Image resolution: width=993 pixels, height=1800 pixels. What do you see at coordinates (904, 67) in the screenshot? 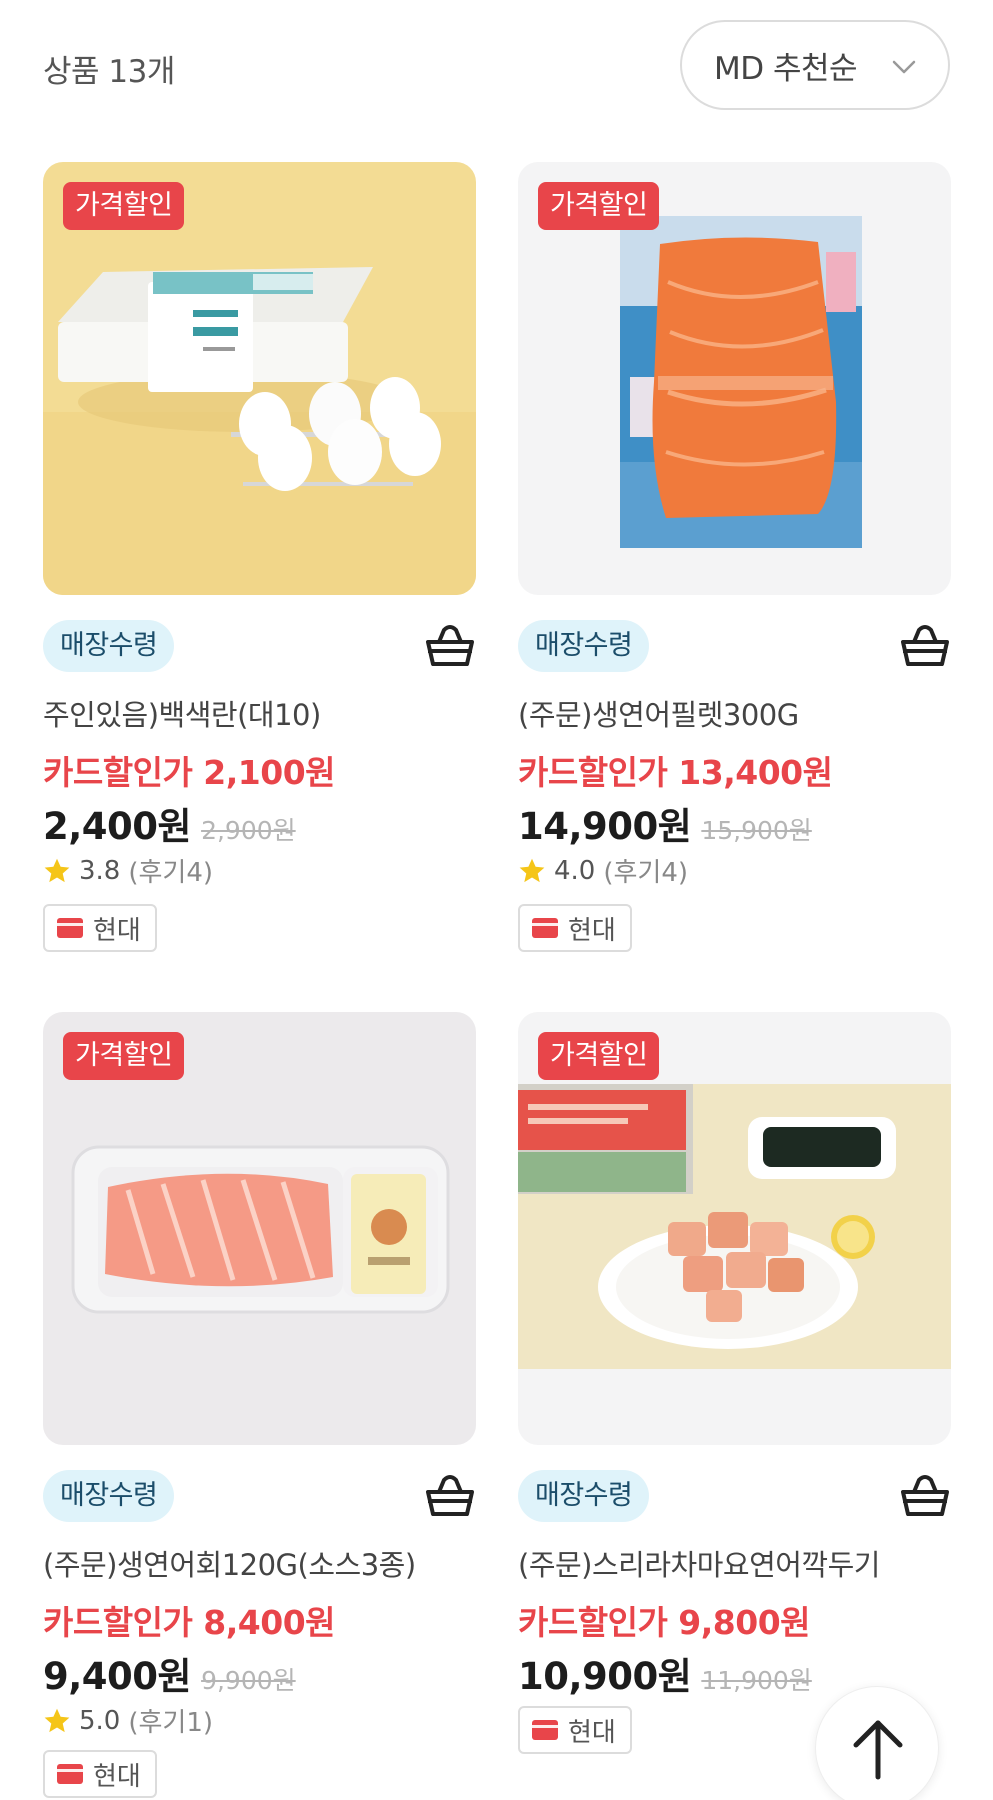
I see `chevron-down-icon` at bounding box center [904, 67].